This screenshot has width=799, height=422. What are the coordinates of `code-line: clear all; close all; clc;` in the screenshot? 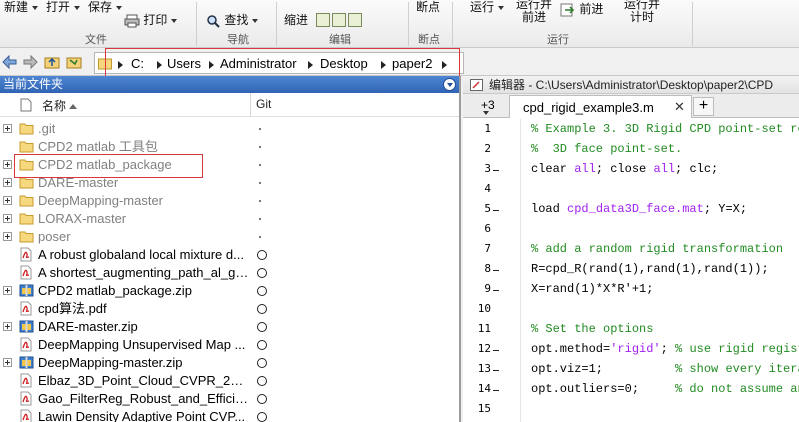 It's located at (624, 169).